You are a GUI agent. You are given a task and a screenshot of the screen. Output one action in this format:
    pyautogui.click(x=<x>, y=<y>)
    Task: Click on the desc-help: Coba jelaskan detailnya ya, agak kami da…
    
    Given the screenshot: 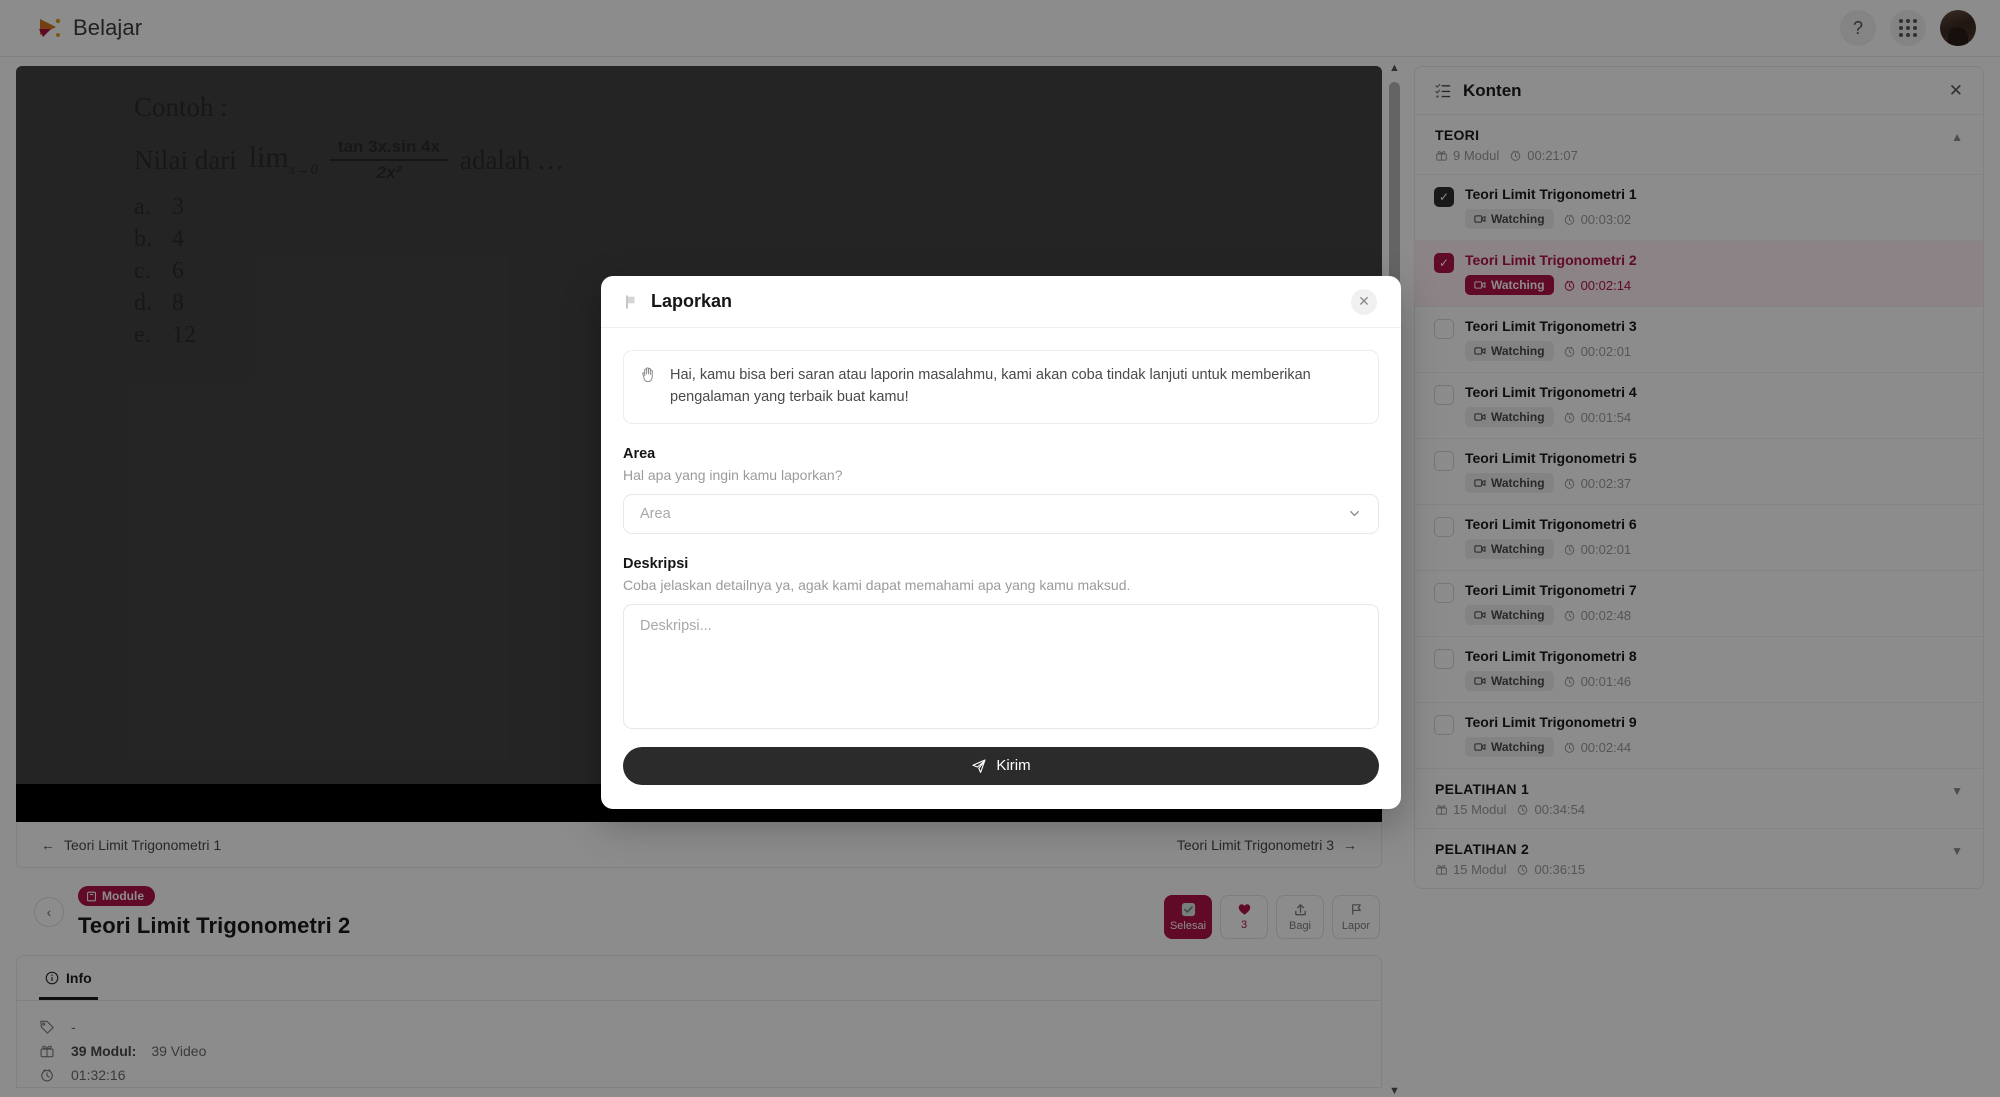 What is the action you would take?
    pyautogui.click(x=877, y=584)
    